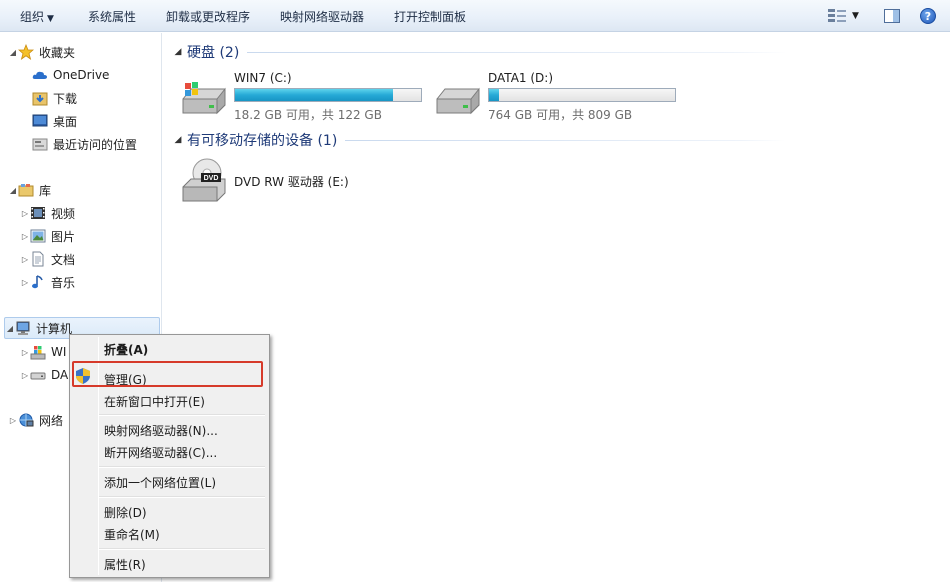 The height and width of the screenshot is (582, 950). What do you see at coordinates (47, 259) in the screenshot?
I see `nav-item-documents: ▷ 文档` at bounding box center [47, 259].